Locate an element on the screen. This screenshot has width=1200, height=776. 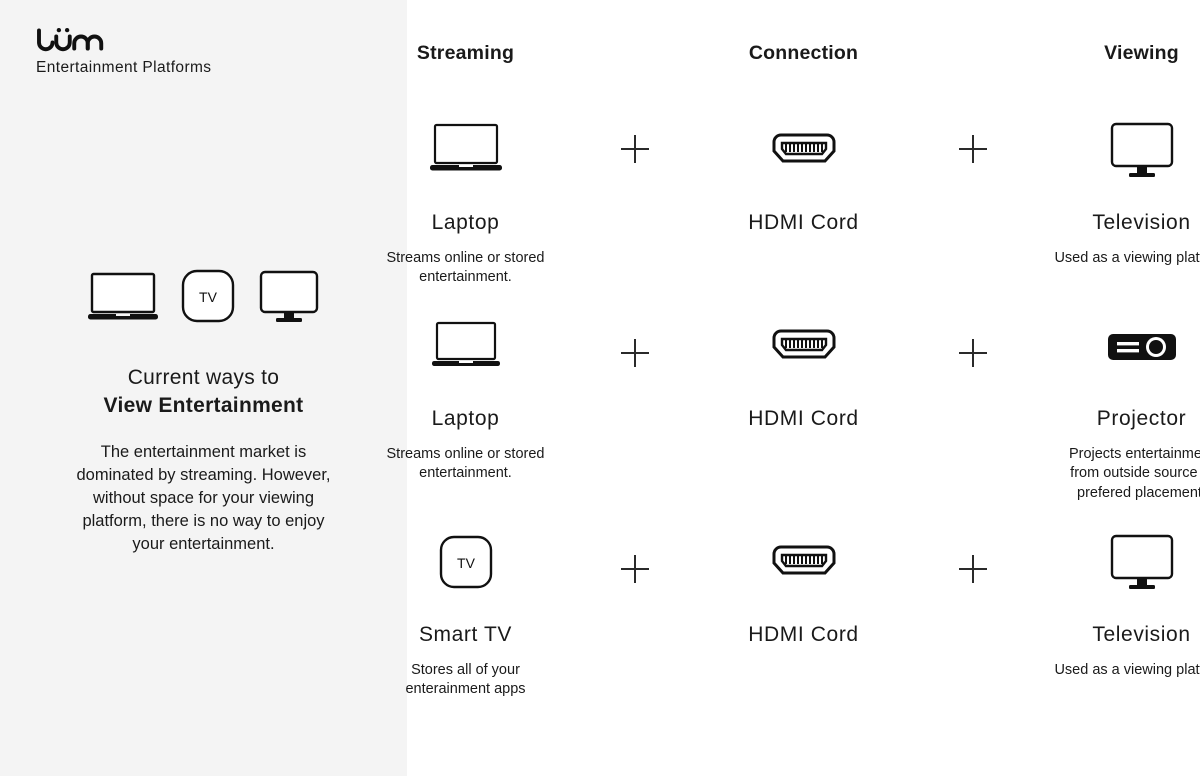
cell-description: Stores all of your enterainment apps is located at coordinates (465, 679).